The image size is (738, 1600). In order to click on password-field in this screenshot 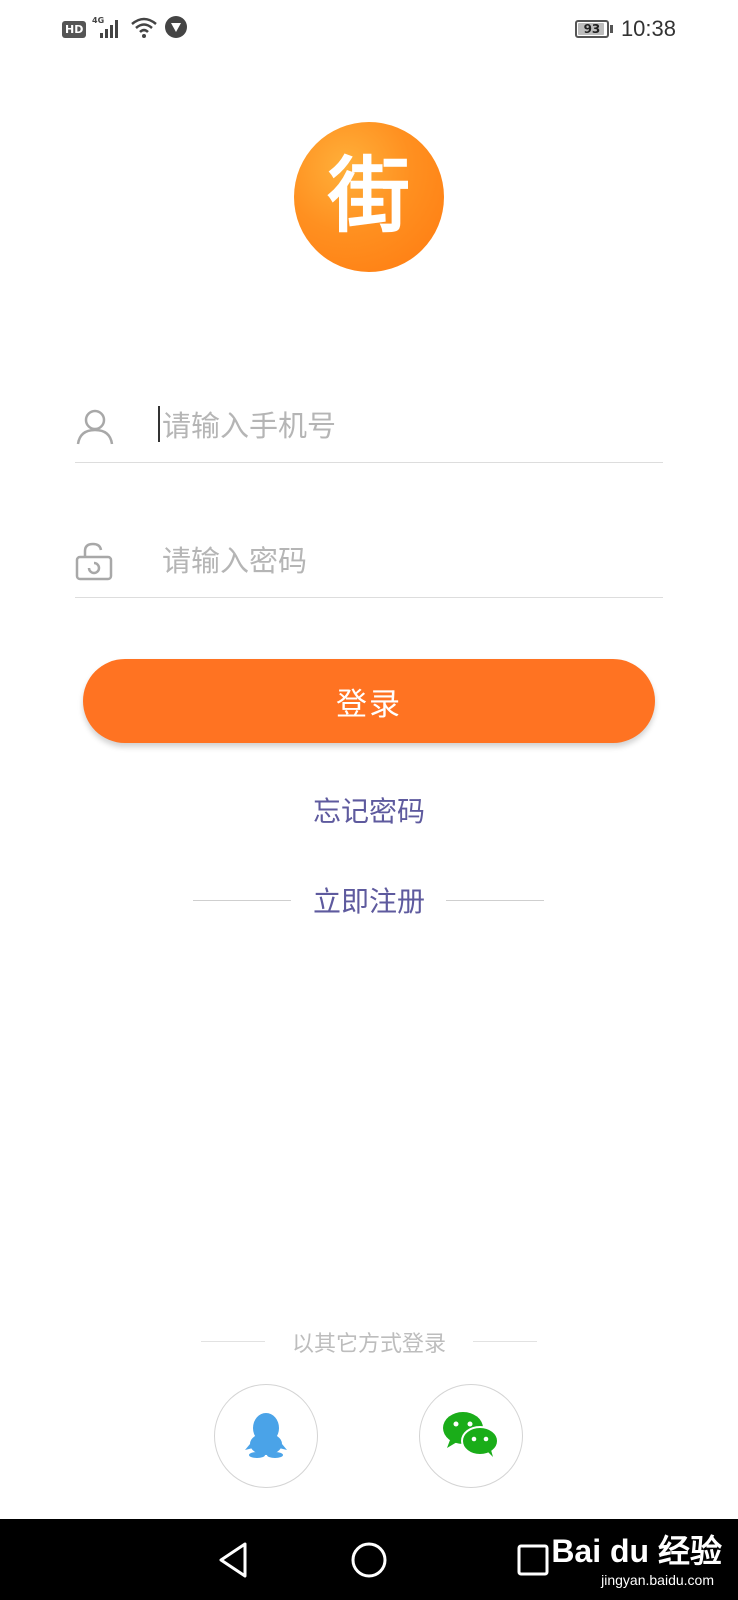, I will do `click(369, 562)`.